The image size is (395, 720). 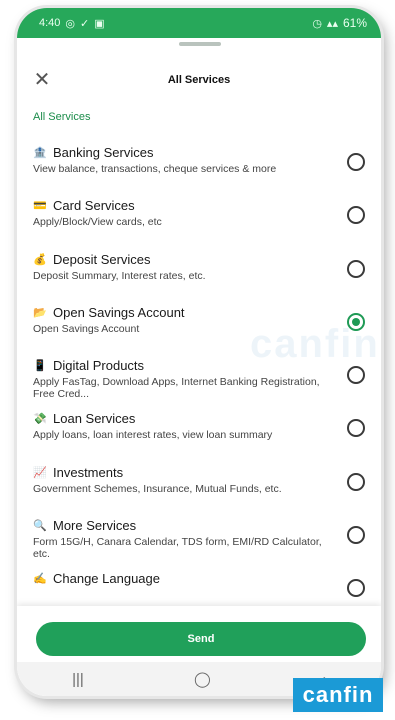 What do you see at coordinates (50, 23) in the screenshot?
I see `status-time: 4:40` at bounding box center [50, 23].